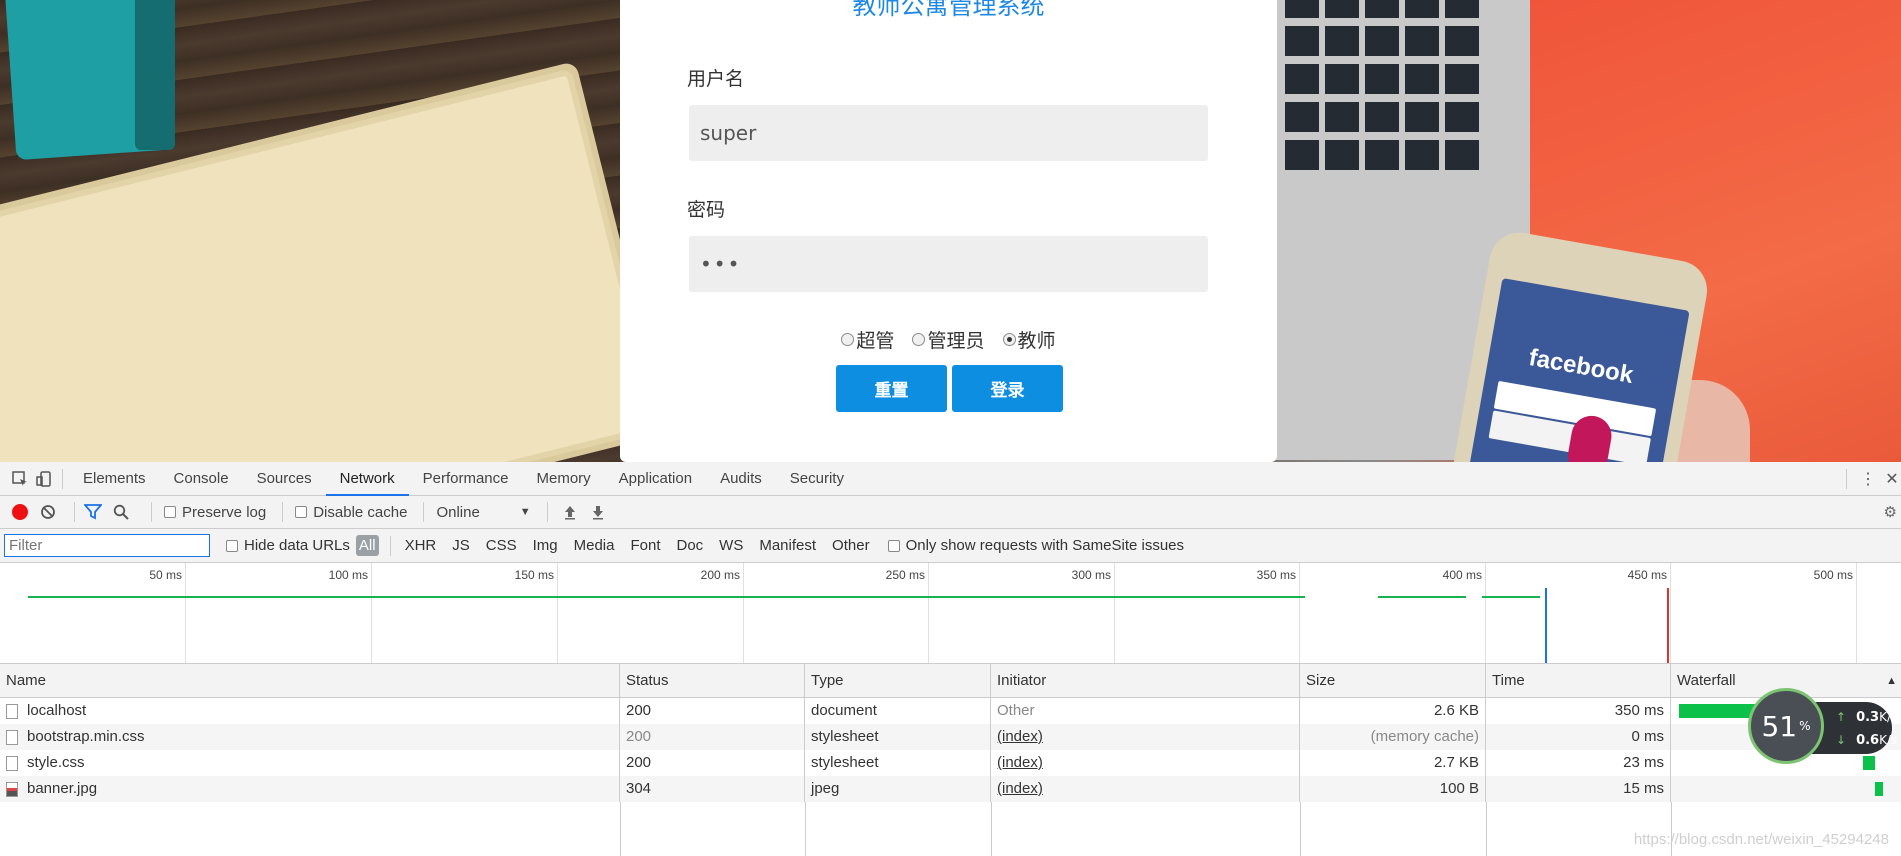 The height and width of the screenshot is (856, 1901). I want to click on clear-icon, so click(48, 512).